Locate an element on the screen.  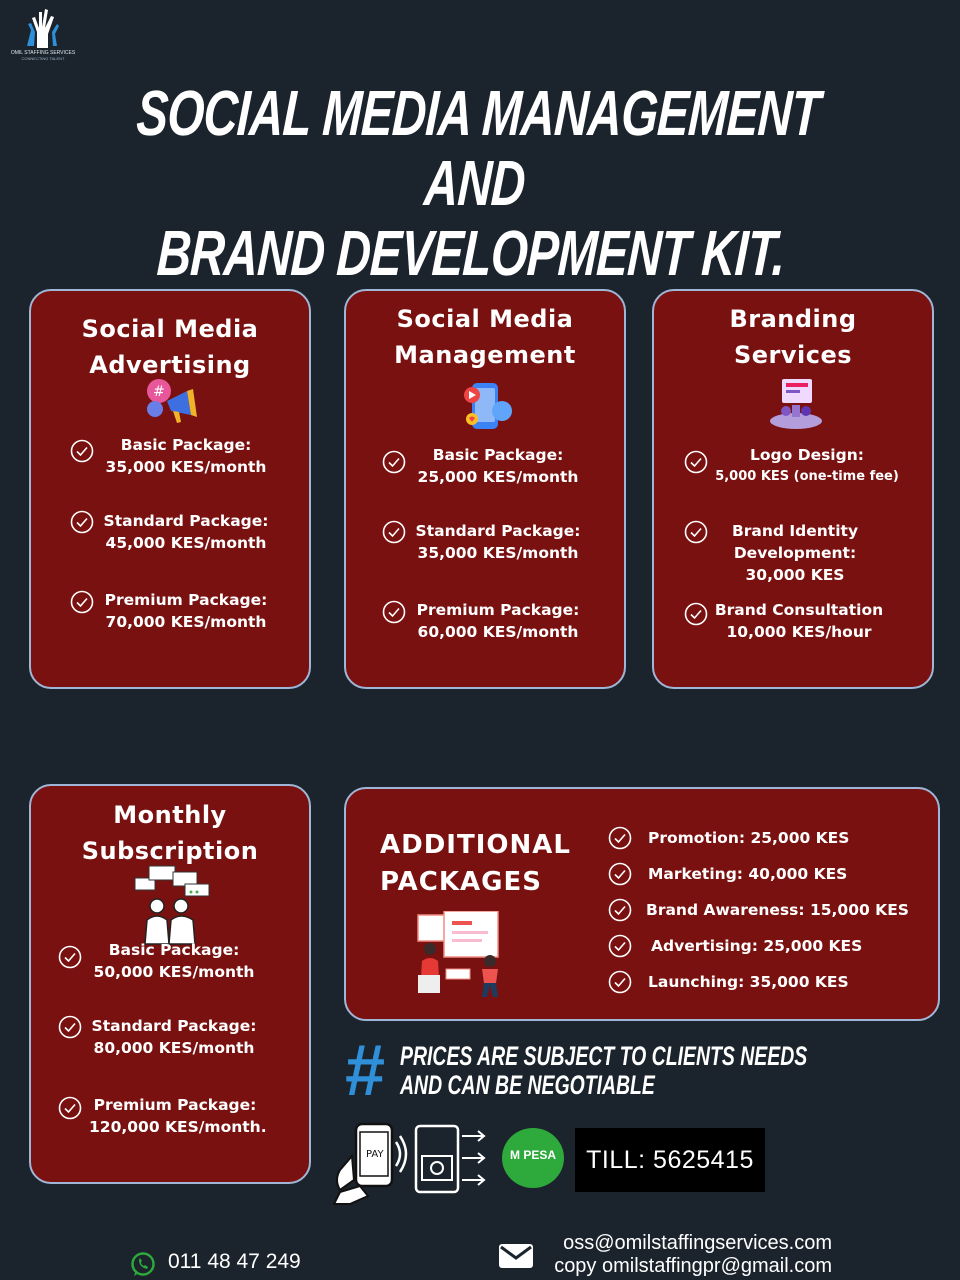
email-icon is located at coordinates (516, 1256).